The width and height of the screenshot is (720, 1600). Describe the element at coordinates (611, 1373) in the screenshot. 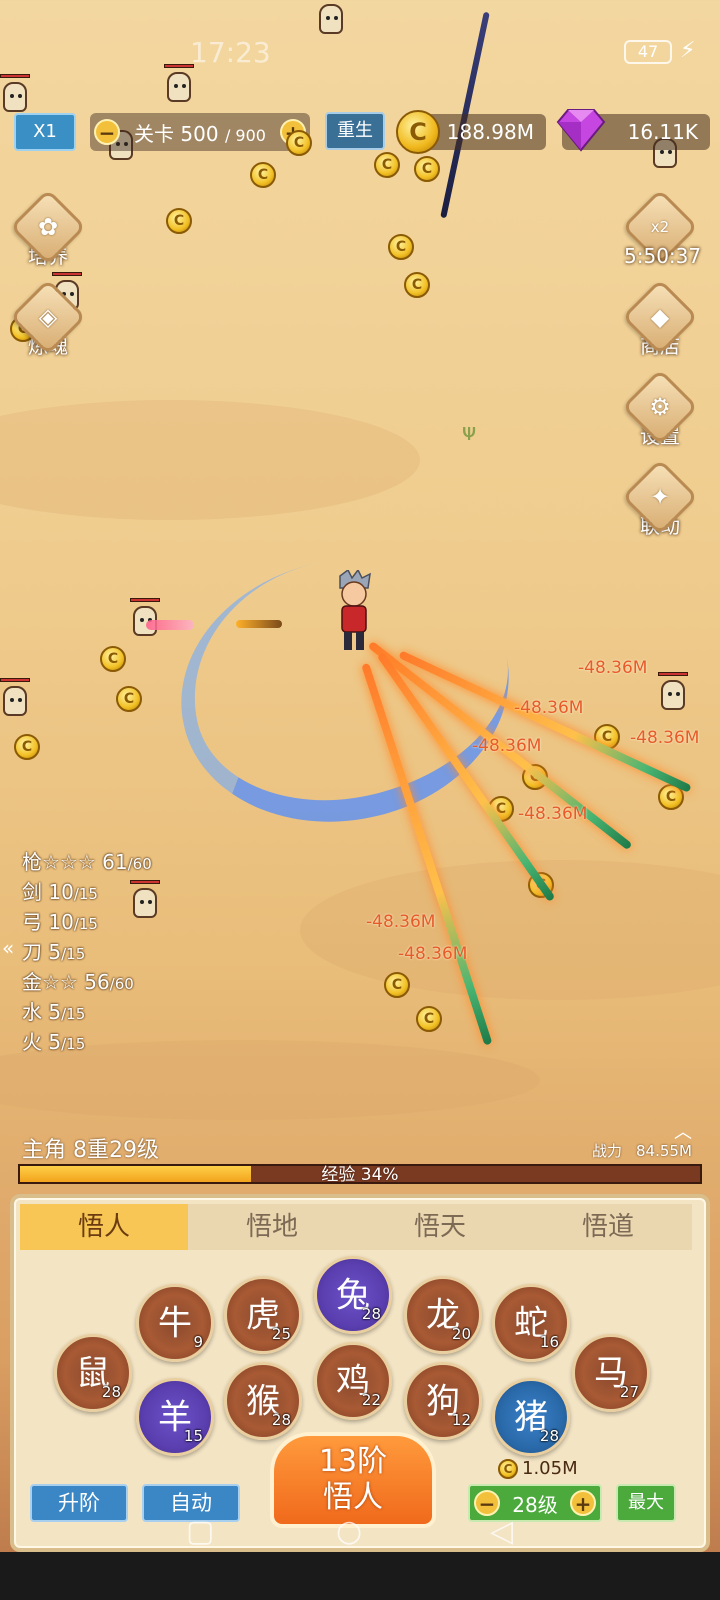

I see `zodiac-horse: 马 27` at that location.